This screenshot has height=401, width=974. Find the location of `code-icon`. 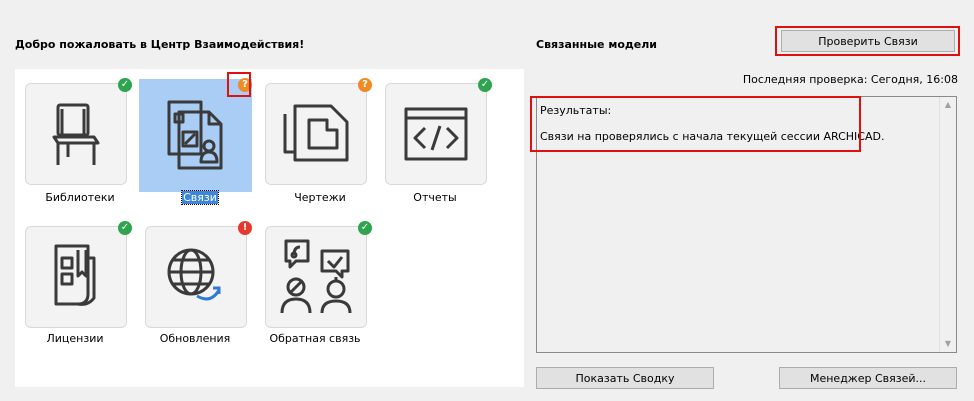

code-icon is located at coordinates (436, 134).